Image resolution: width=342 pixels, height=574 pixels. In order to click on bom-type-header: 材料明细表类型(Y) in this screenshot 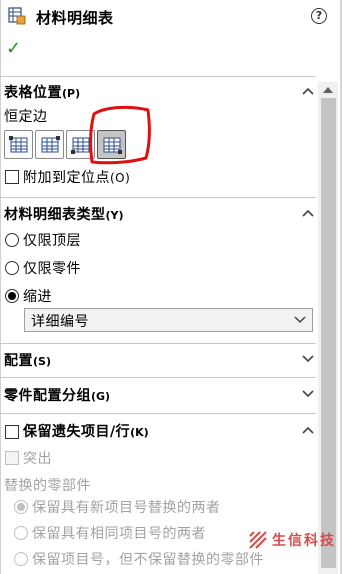, I will do `click(64, 214)`.